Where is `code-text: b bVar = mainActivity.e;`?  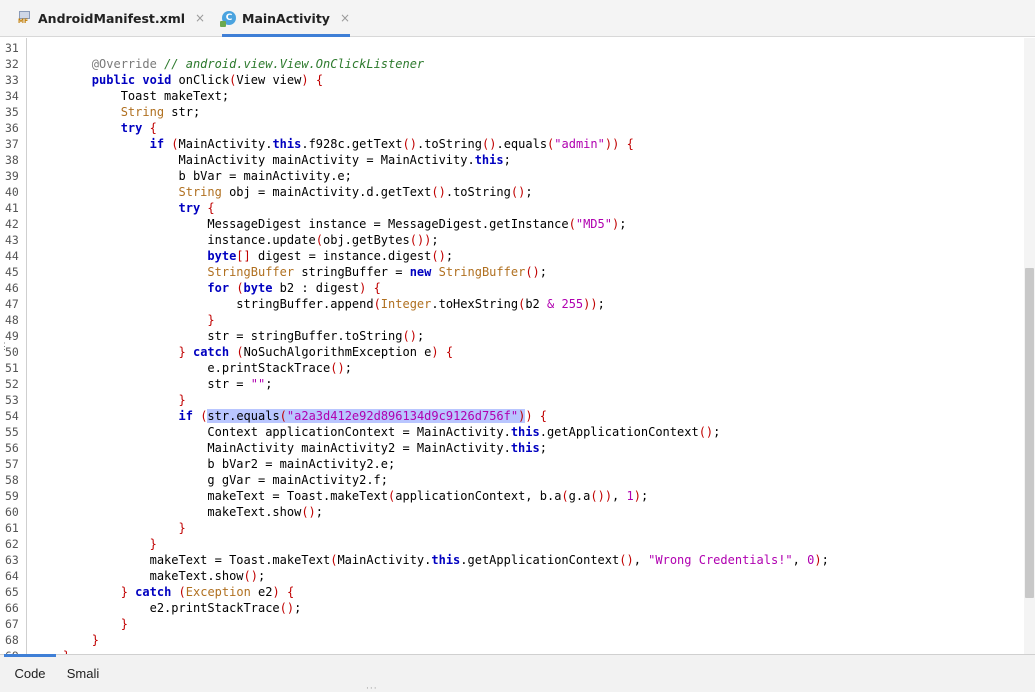
code-text: b bVar = mainActivity.e; is located at coordinates (193, 176).